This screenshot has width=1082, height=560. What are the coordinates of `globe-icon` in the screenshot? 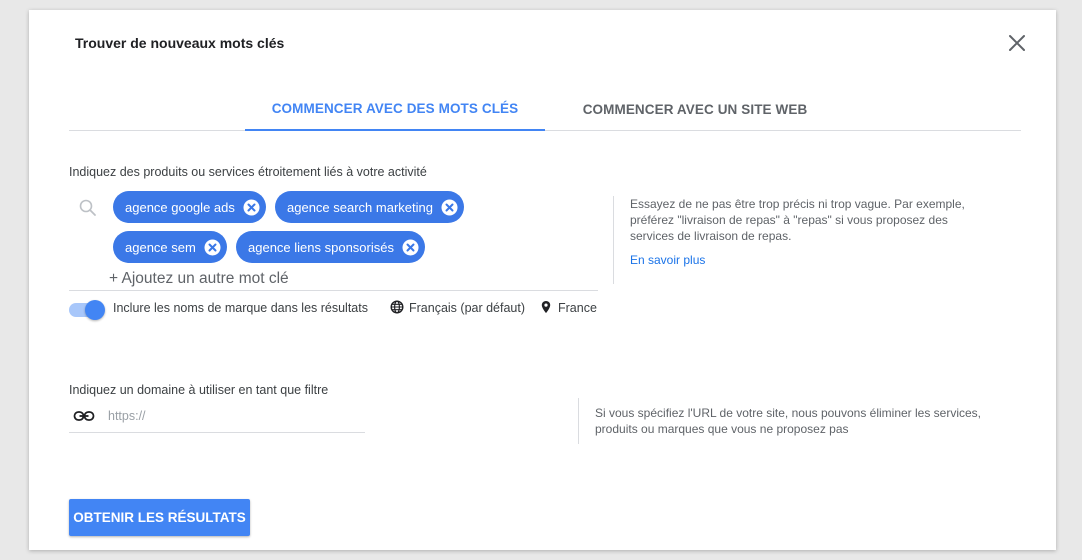 It's located at (397, 307).